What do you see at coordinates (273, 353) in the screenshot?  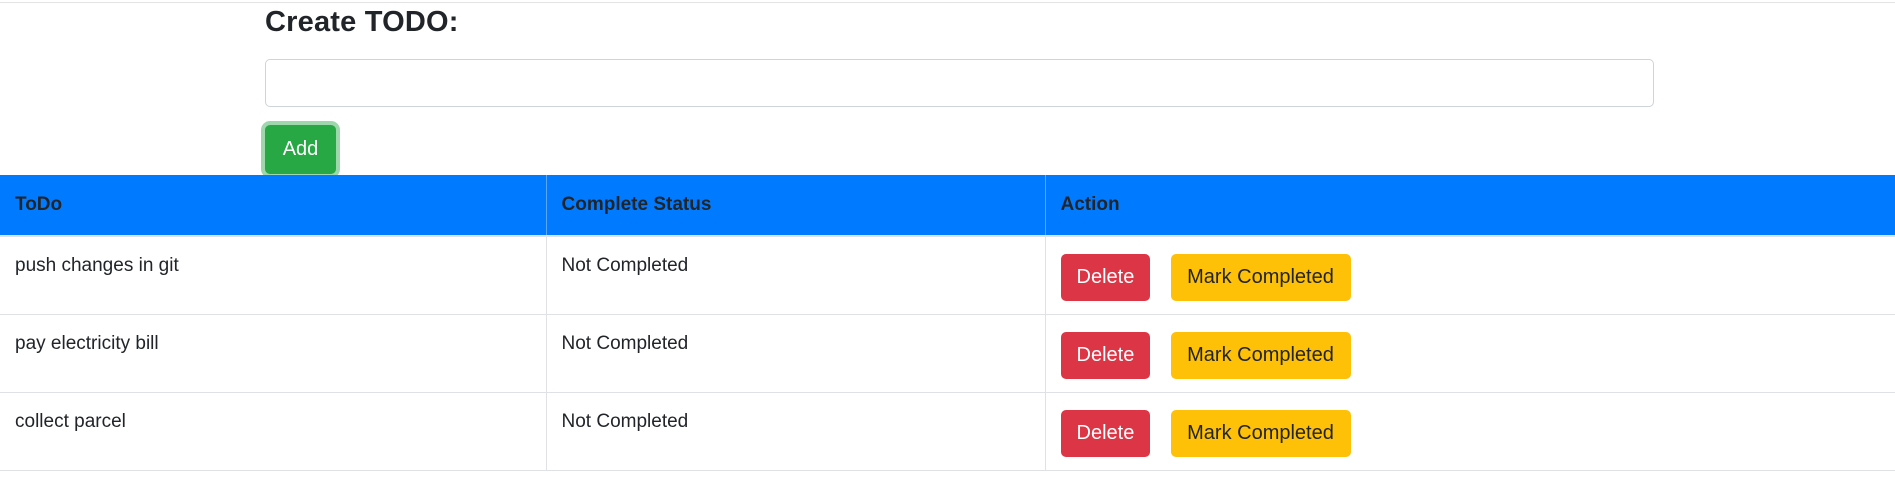 I see `todo-cell: pay electricity bill` at bounding box center [273, 353].